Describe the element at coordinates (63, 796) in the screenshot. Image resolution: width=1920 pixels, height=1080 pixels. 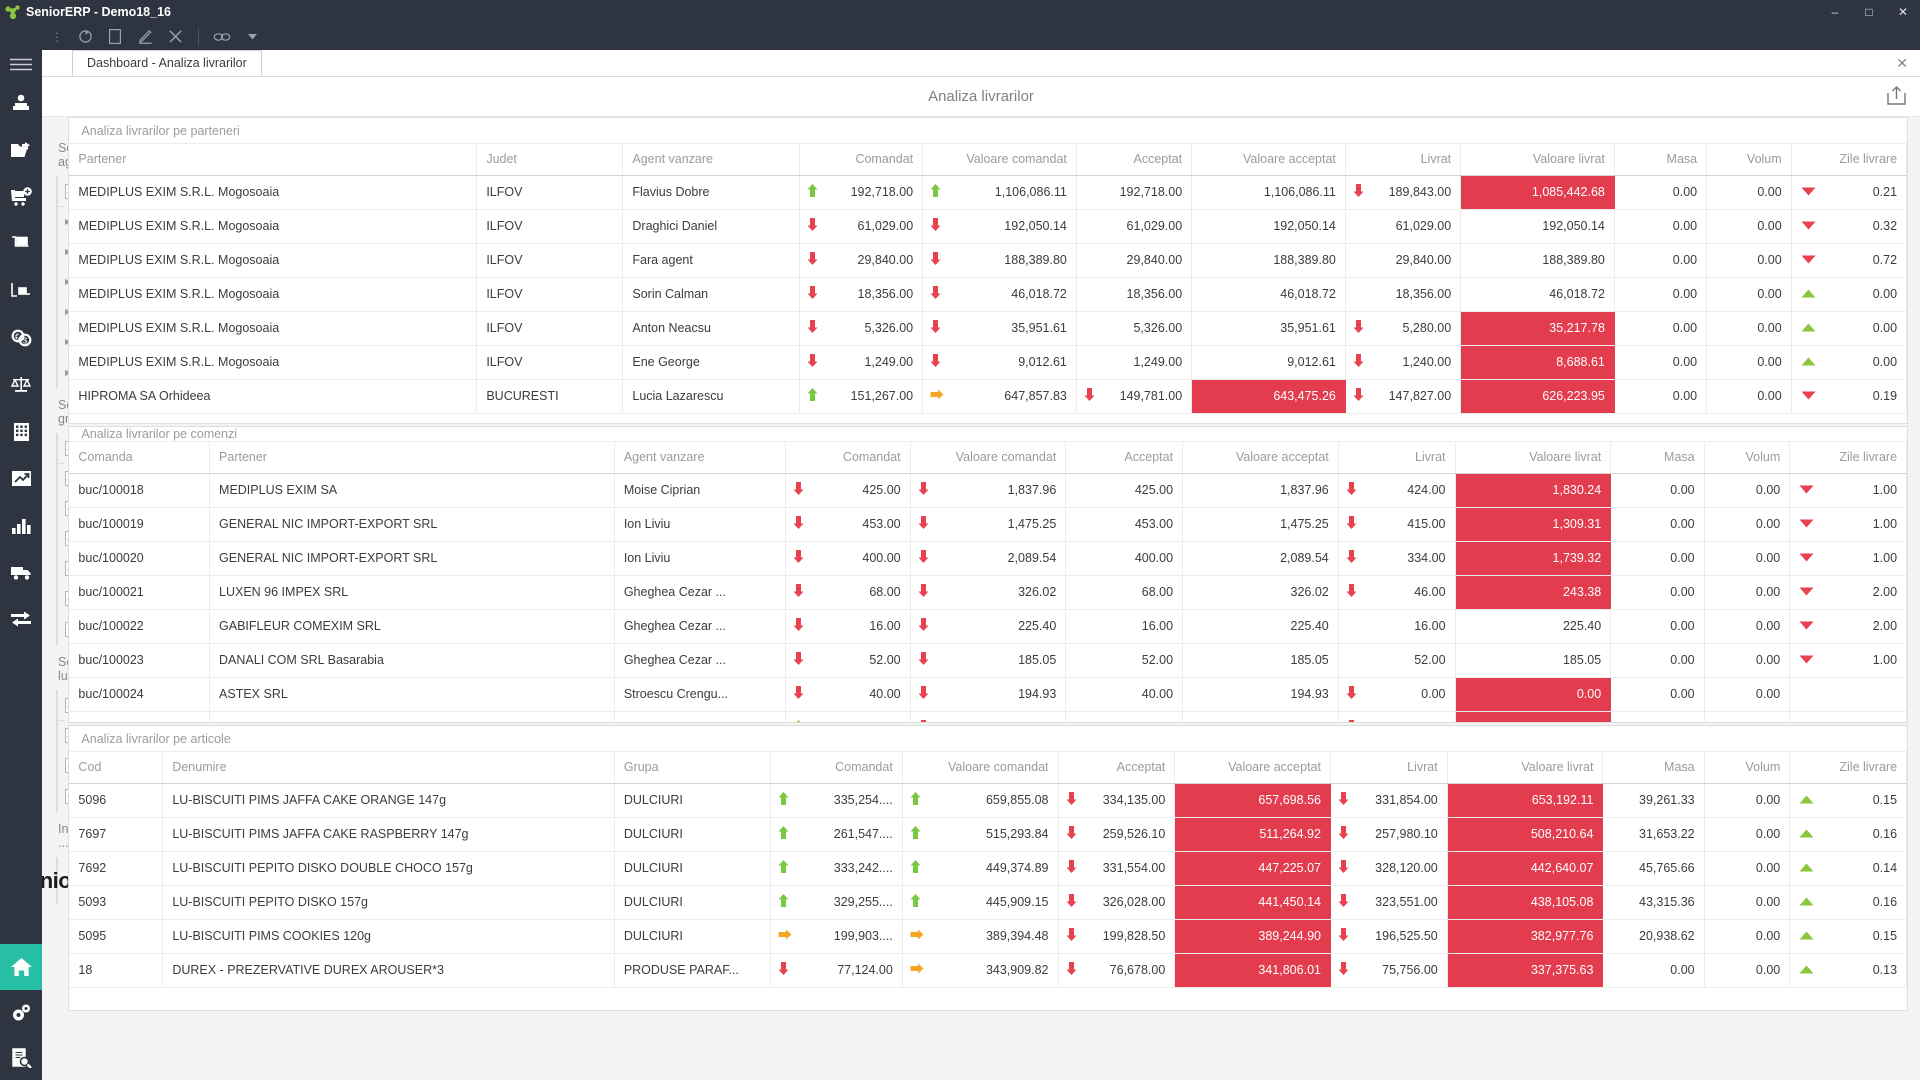
I see `filter-row: March 2017` at that location.